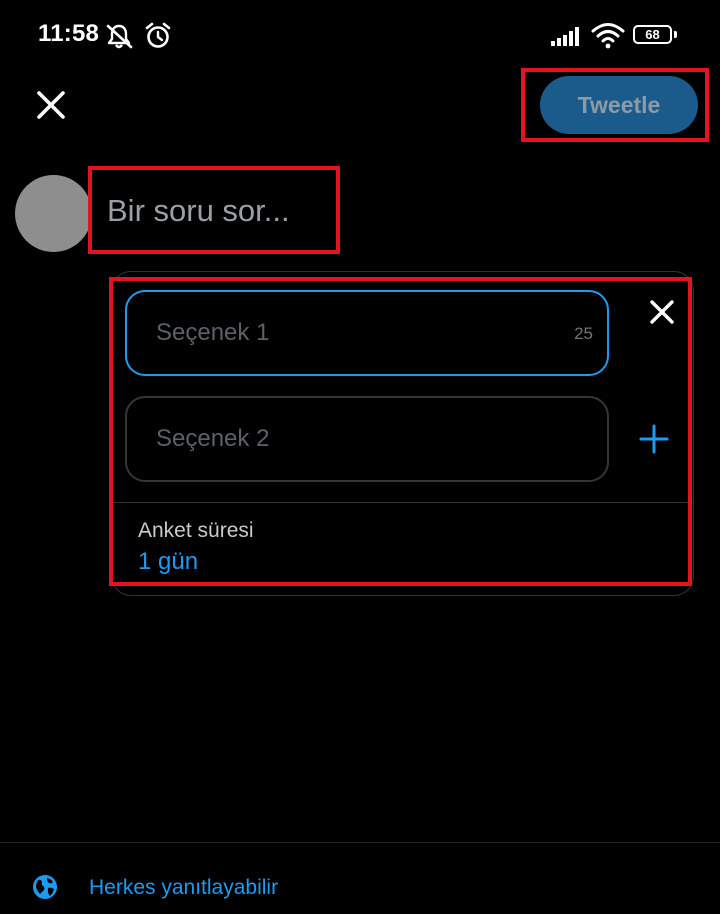 This screenshot has width=720, height=914. What do you see at coordinates (402, 502) in the screenshot?
I see `poll-divider` at bounding box center [402, 502].